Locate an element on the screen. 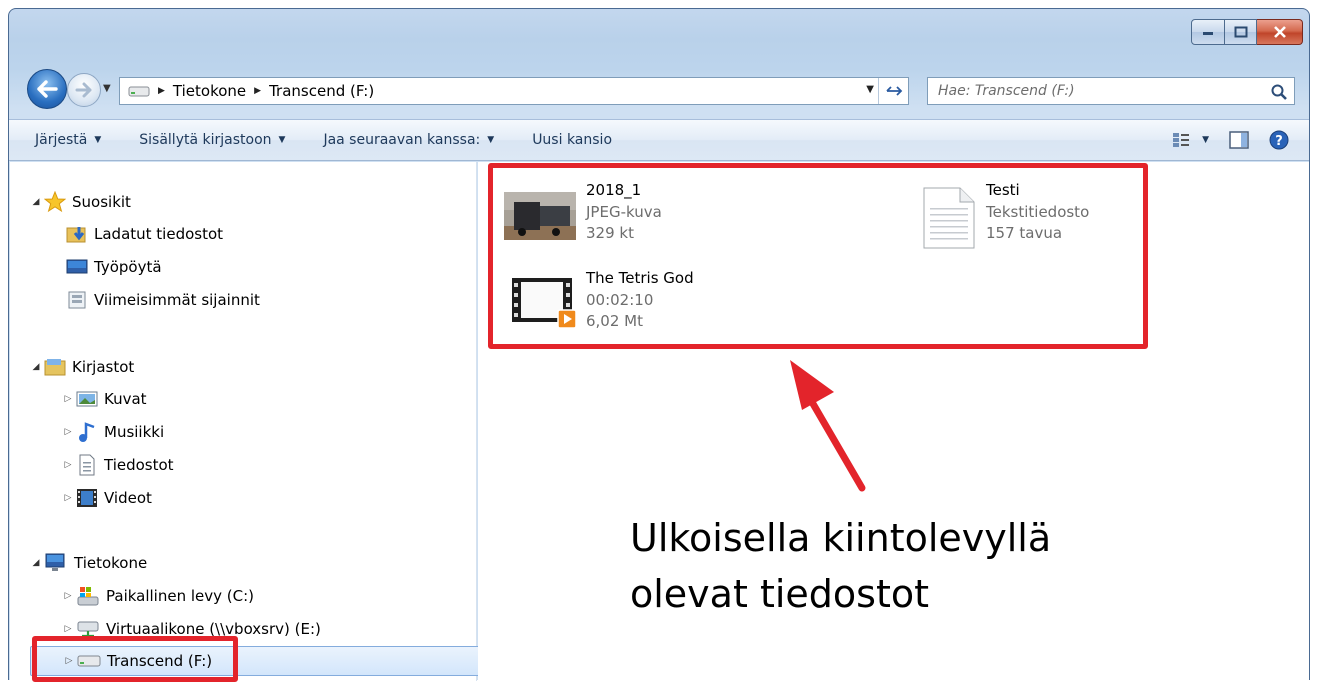 Image resolution: width=1317 pixels, height=682 pixels. address-dropdown-icon: ▼ is located at coordinates (870, 89).